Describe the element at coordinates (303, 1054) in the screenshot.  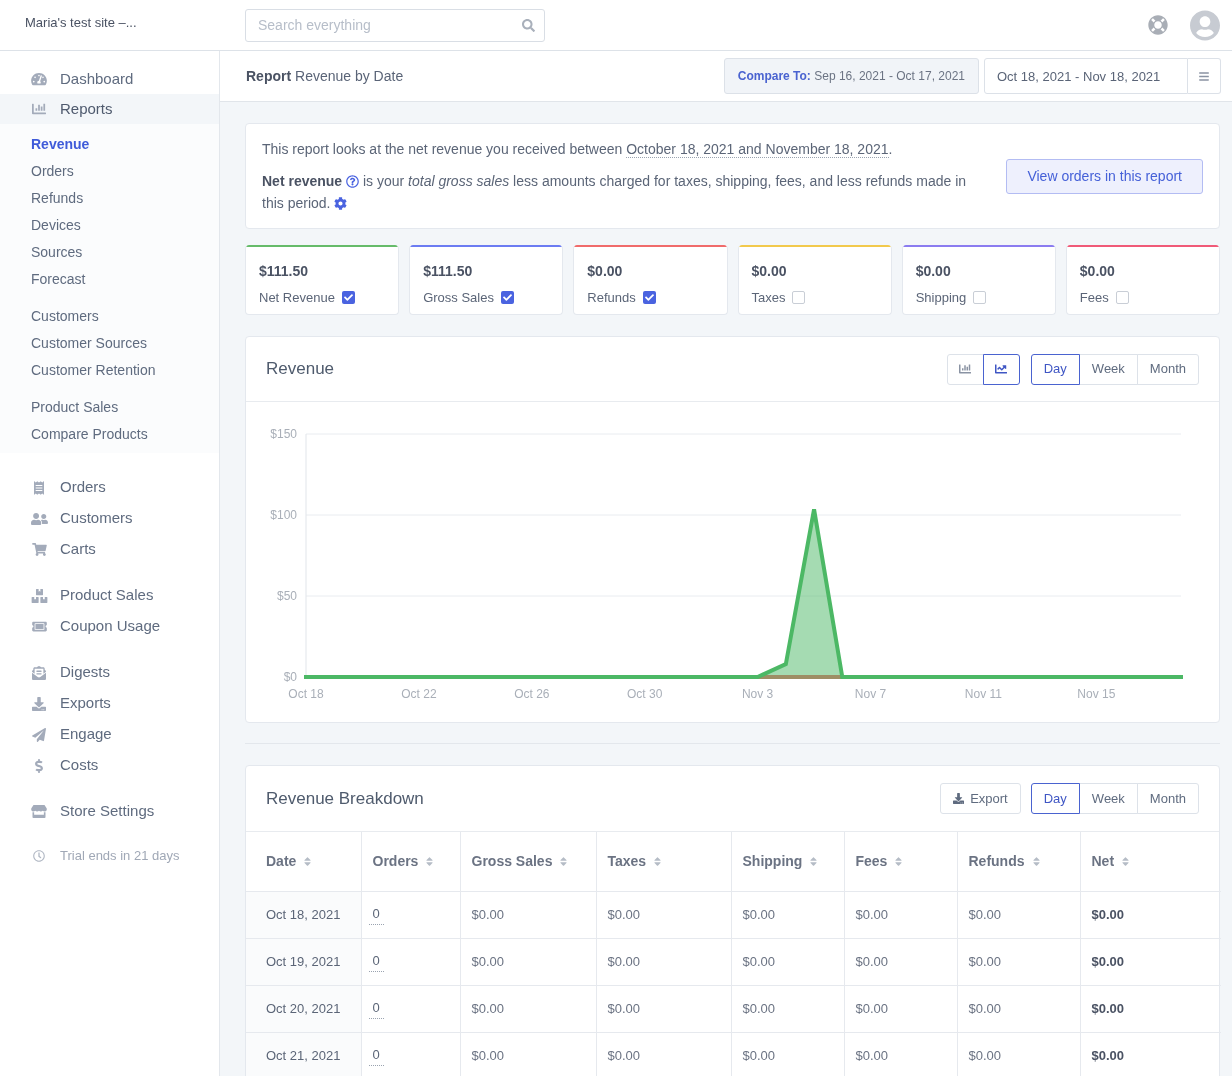
I see `table-cell: Oct 21, 2021` at that location.